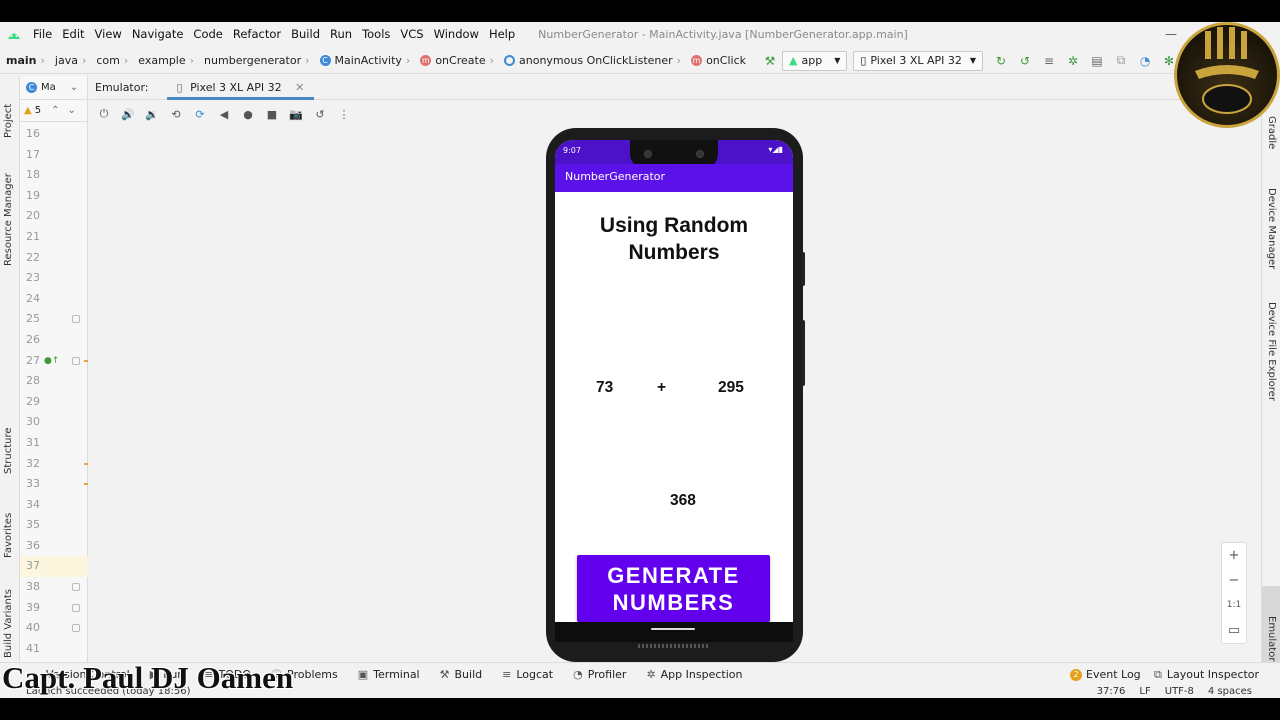 The width and height of the screenshot is (1280, 720). Describe the element at coordinates (200, 114) in the screenshot. I see `rotate-right-icon: ⟳` at that location.